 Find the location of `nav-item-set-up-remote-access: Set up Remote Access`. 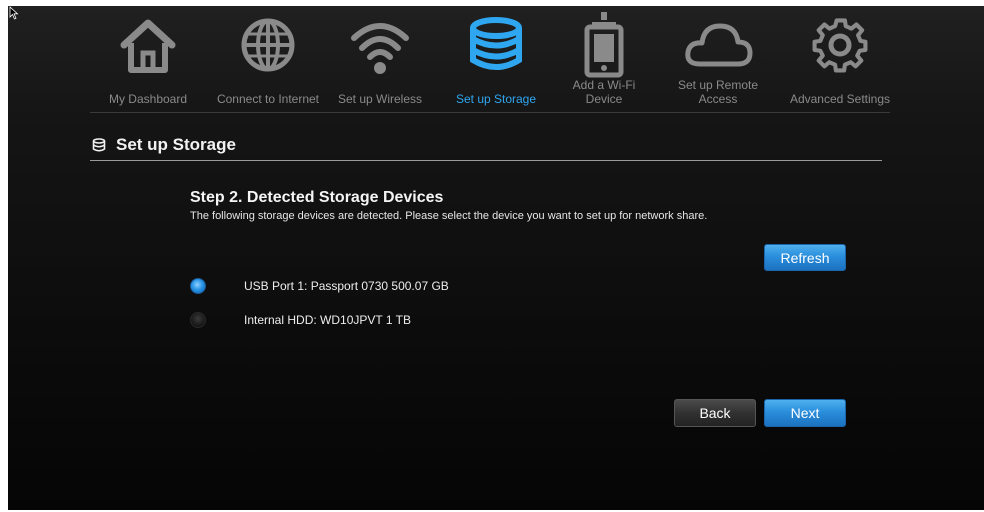

nav-item-set-up-remote-access: Set up Remote Access is located at coordinates (718, 58).